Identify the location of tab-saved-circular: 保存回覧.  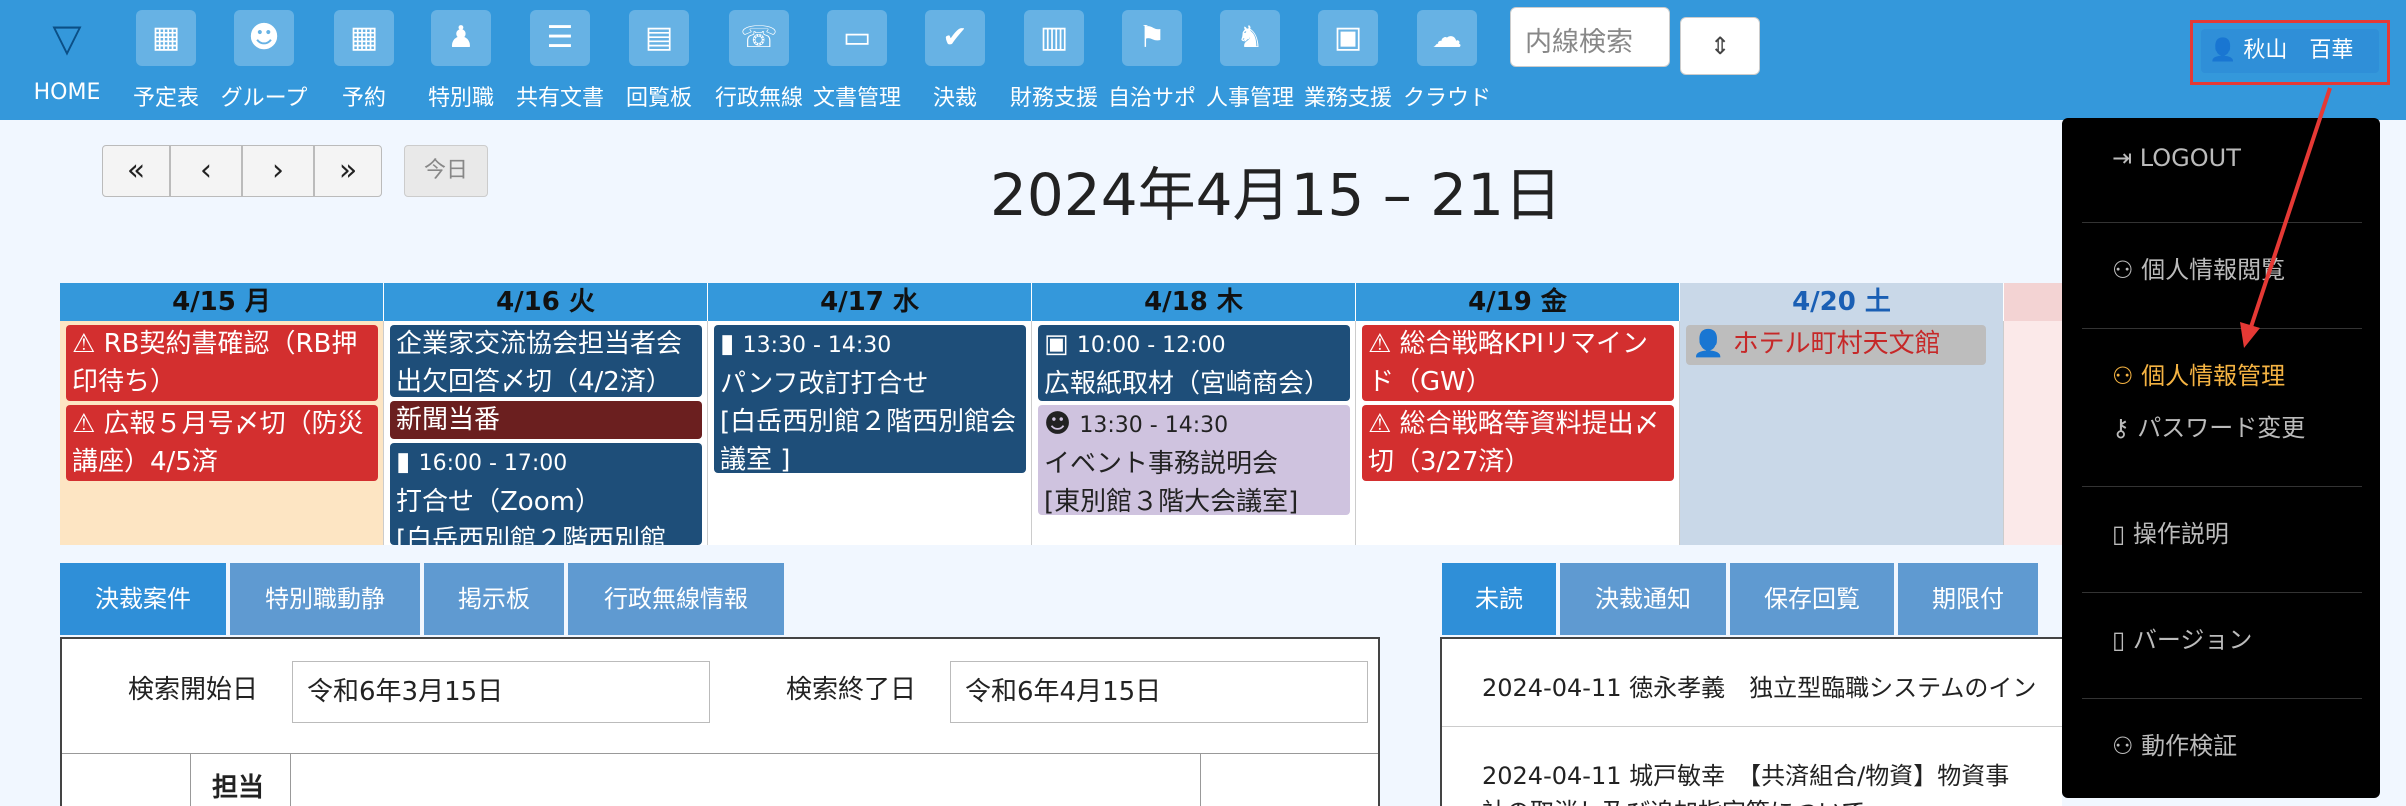
(1813, 599).